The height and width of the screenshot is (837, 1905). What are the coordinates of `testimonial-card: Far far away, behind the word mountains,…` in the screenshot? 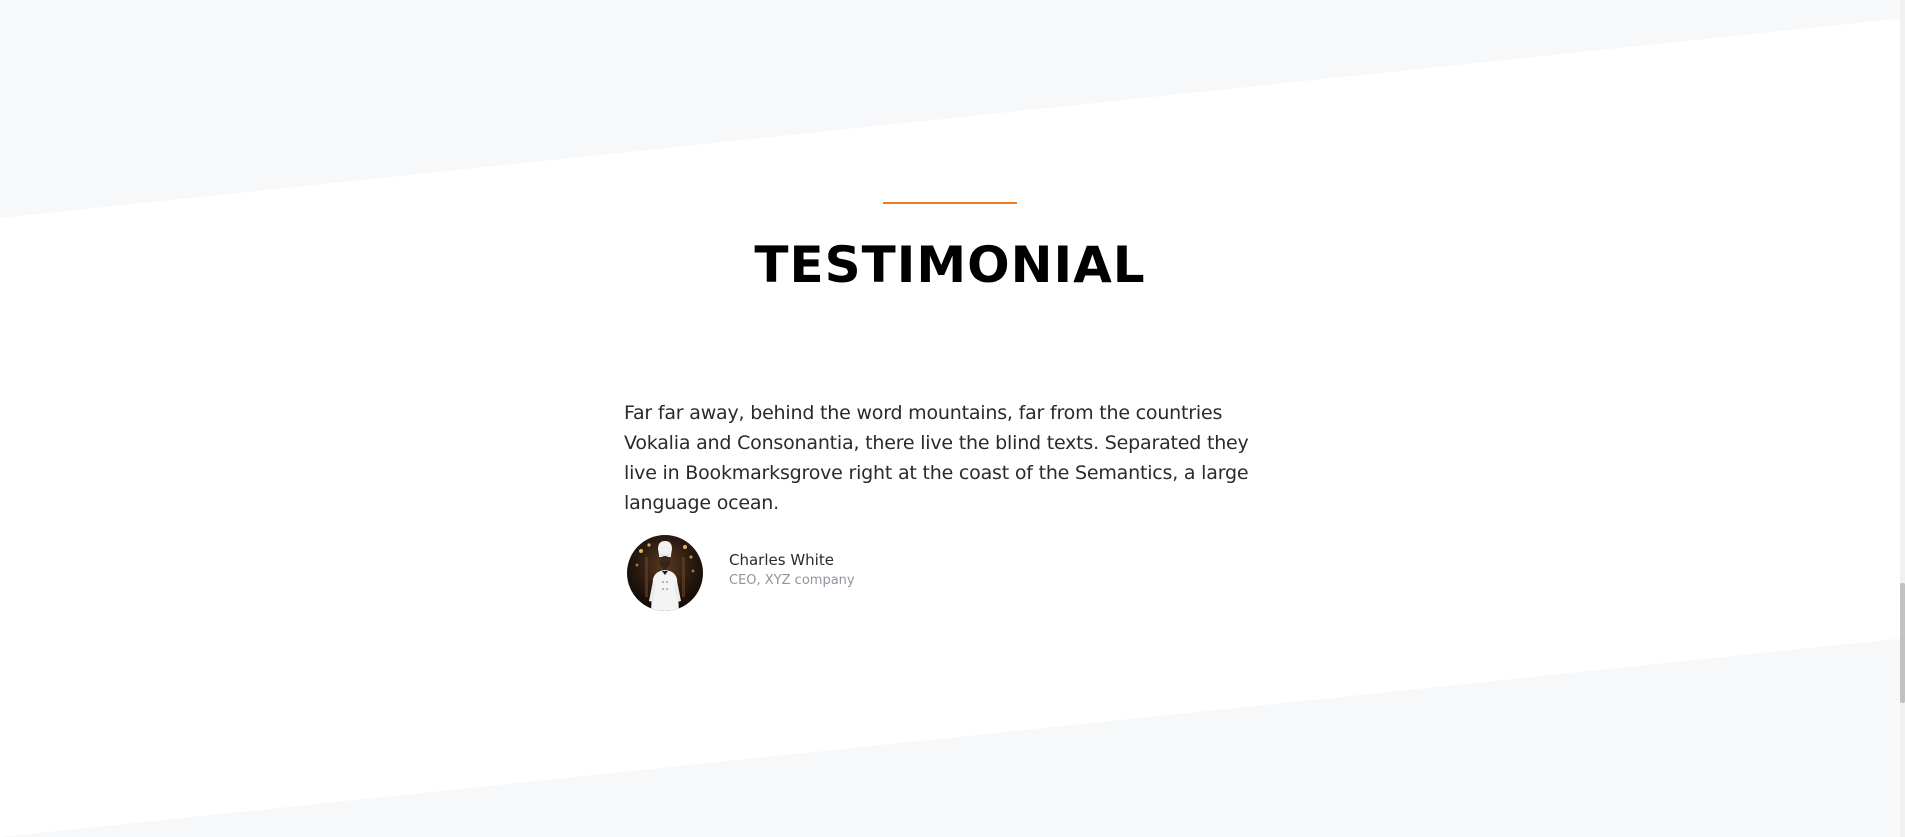 It's located at (949, 458).